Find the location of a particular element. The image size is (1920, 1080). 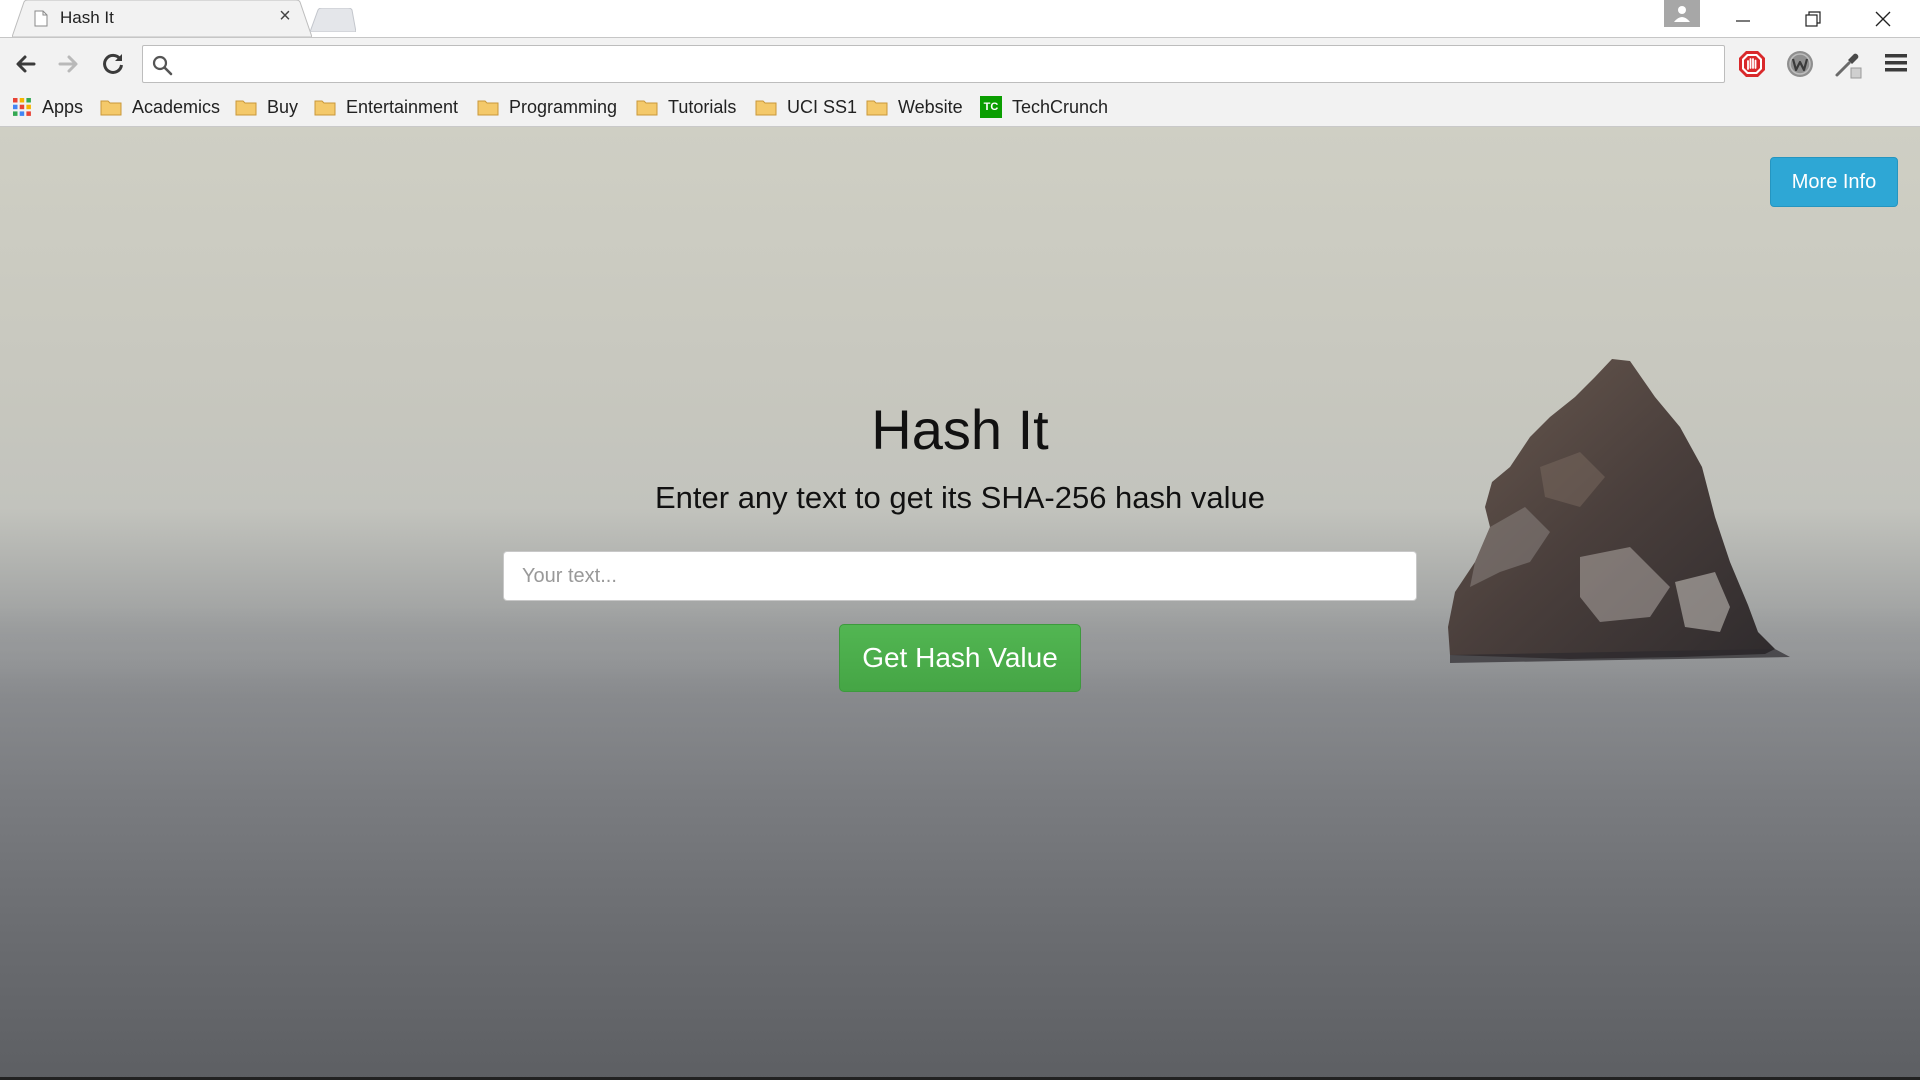

search-icon is located at coordinates (162, 65).